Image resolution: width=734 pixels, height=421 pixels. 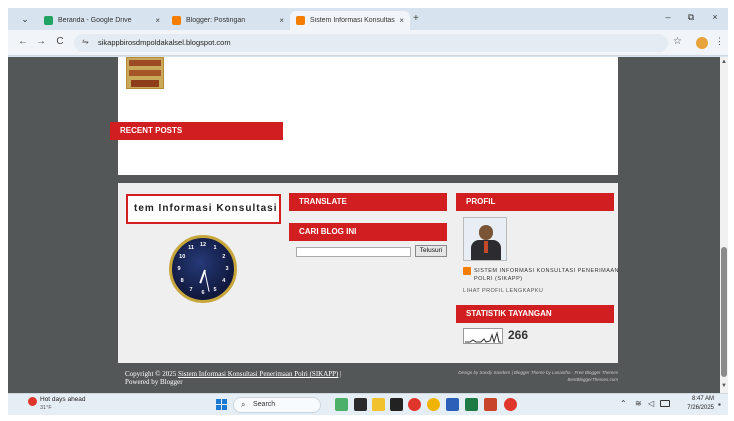 I want to click on battery-icon, so click(x=665, y=403).